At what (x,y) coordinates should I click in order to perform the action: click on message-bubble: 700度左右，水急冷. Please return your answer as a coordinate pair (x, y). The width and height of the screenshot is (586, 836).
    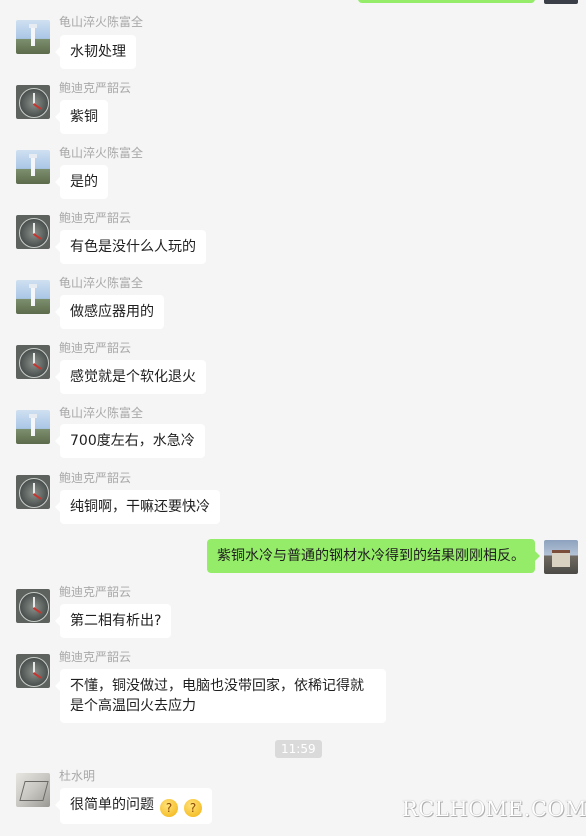
    Looking at the image, I should click on (130, 441).